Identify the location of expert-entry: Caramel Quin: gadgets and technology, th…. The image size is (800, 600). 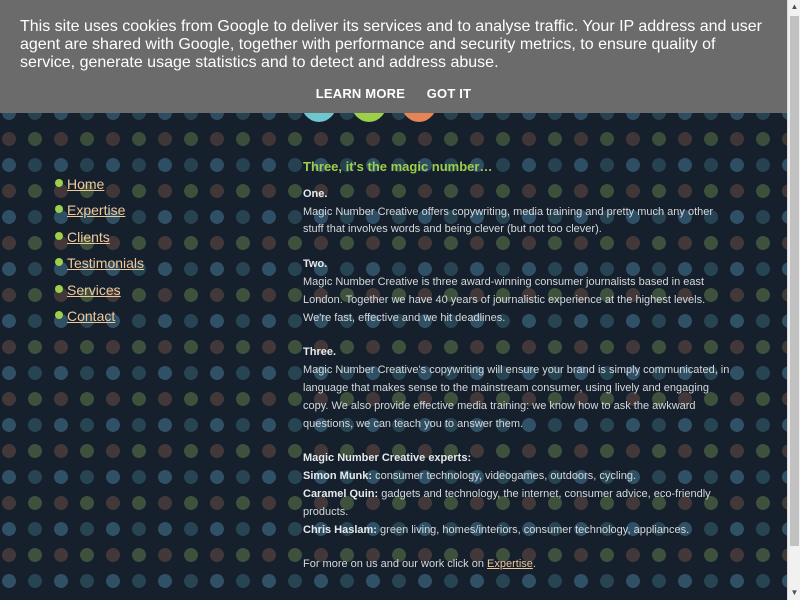
(519, 504).